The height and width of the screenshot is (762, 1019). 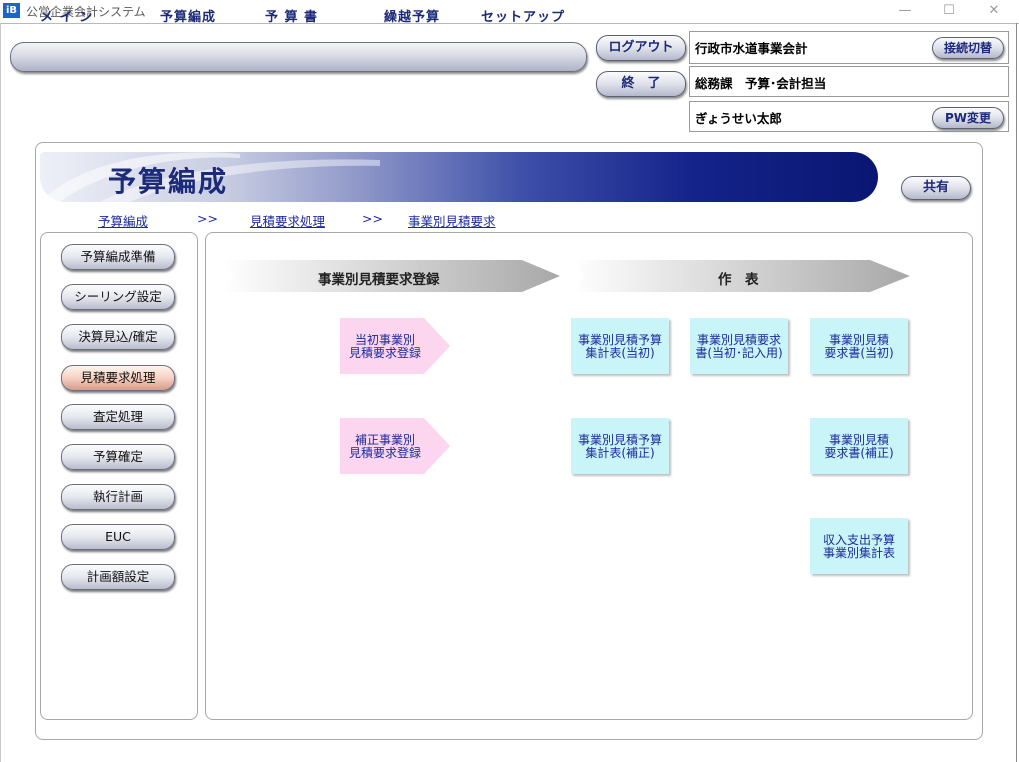 I want to click on organization-name: 行政市水道事業会計, so click(x=751, y=48).